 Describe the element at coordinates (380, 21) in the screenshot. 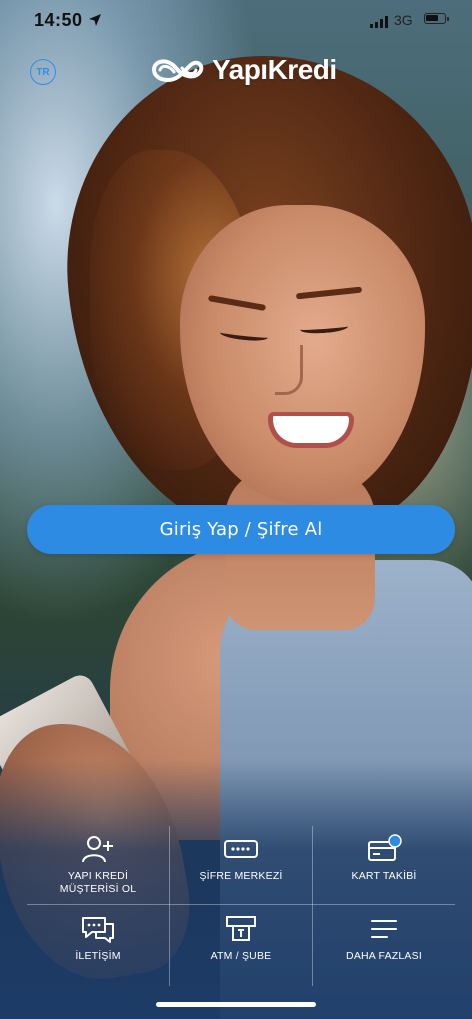

I see `signal-icon` at that location.